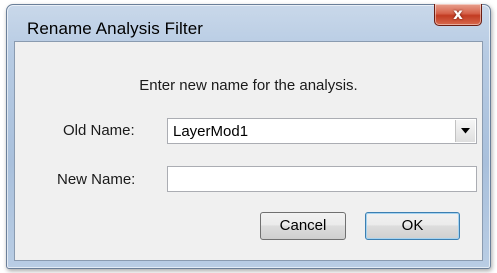 The width and height of the screenshot is (497, 273). I want to click on old-name-label: Old Name:, so click(99, 130).